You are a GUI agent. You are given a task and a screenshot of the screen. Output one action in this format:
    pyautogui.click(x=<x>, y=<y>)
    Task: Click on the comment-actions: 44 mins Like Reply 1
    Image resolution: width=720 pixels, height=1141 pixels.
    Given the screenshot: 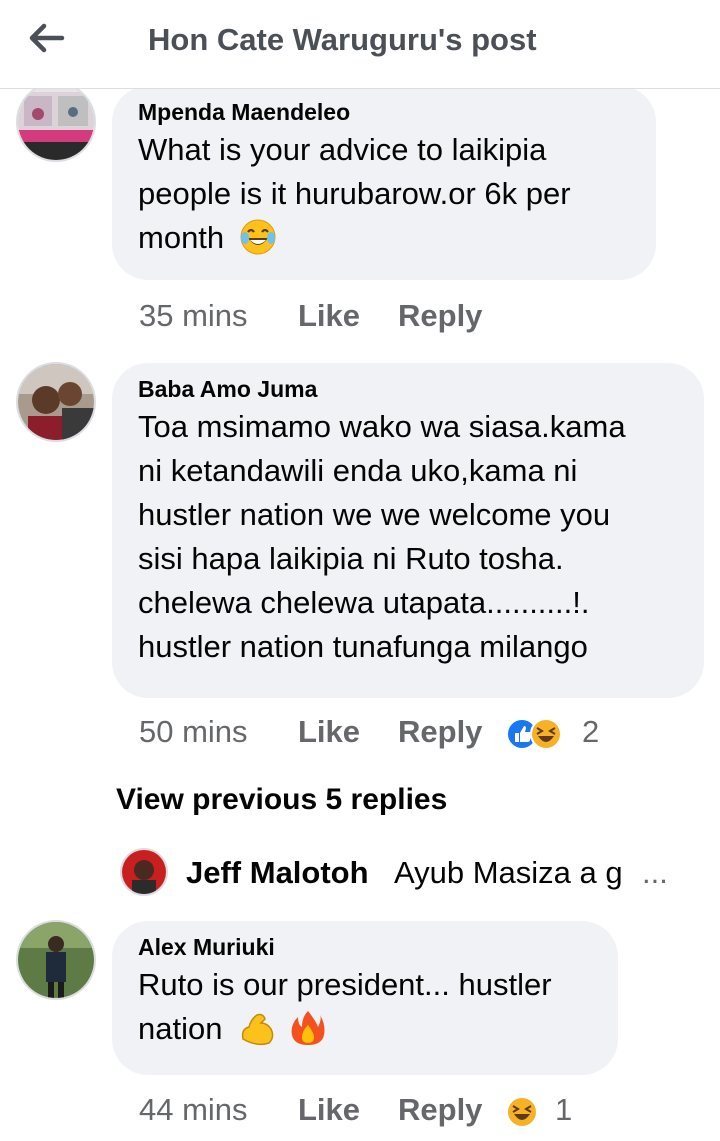 What is the action you would take?
    pyautogui.click(x=369, y=1112)
    